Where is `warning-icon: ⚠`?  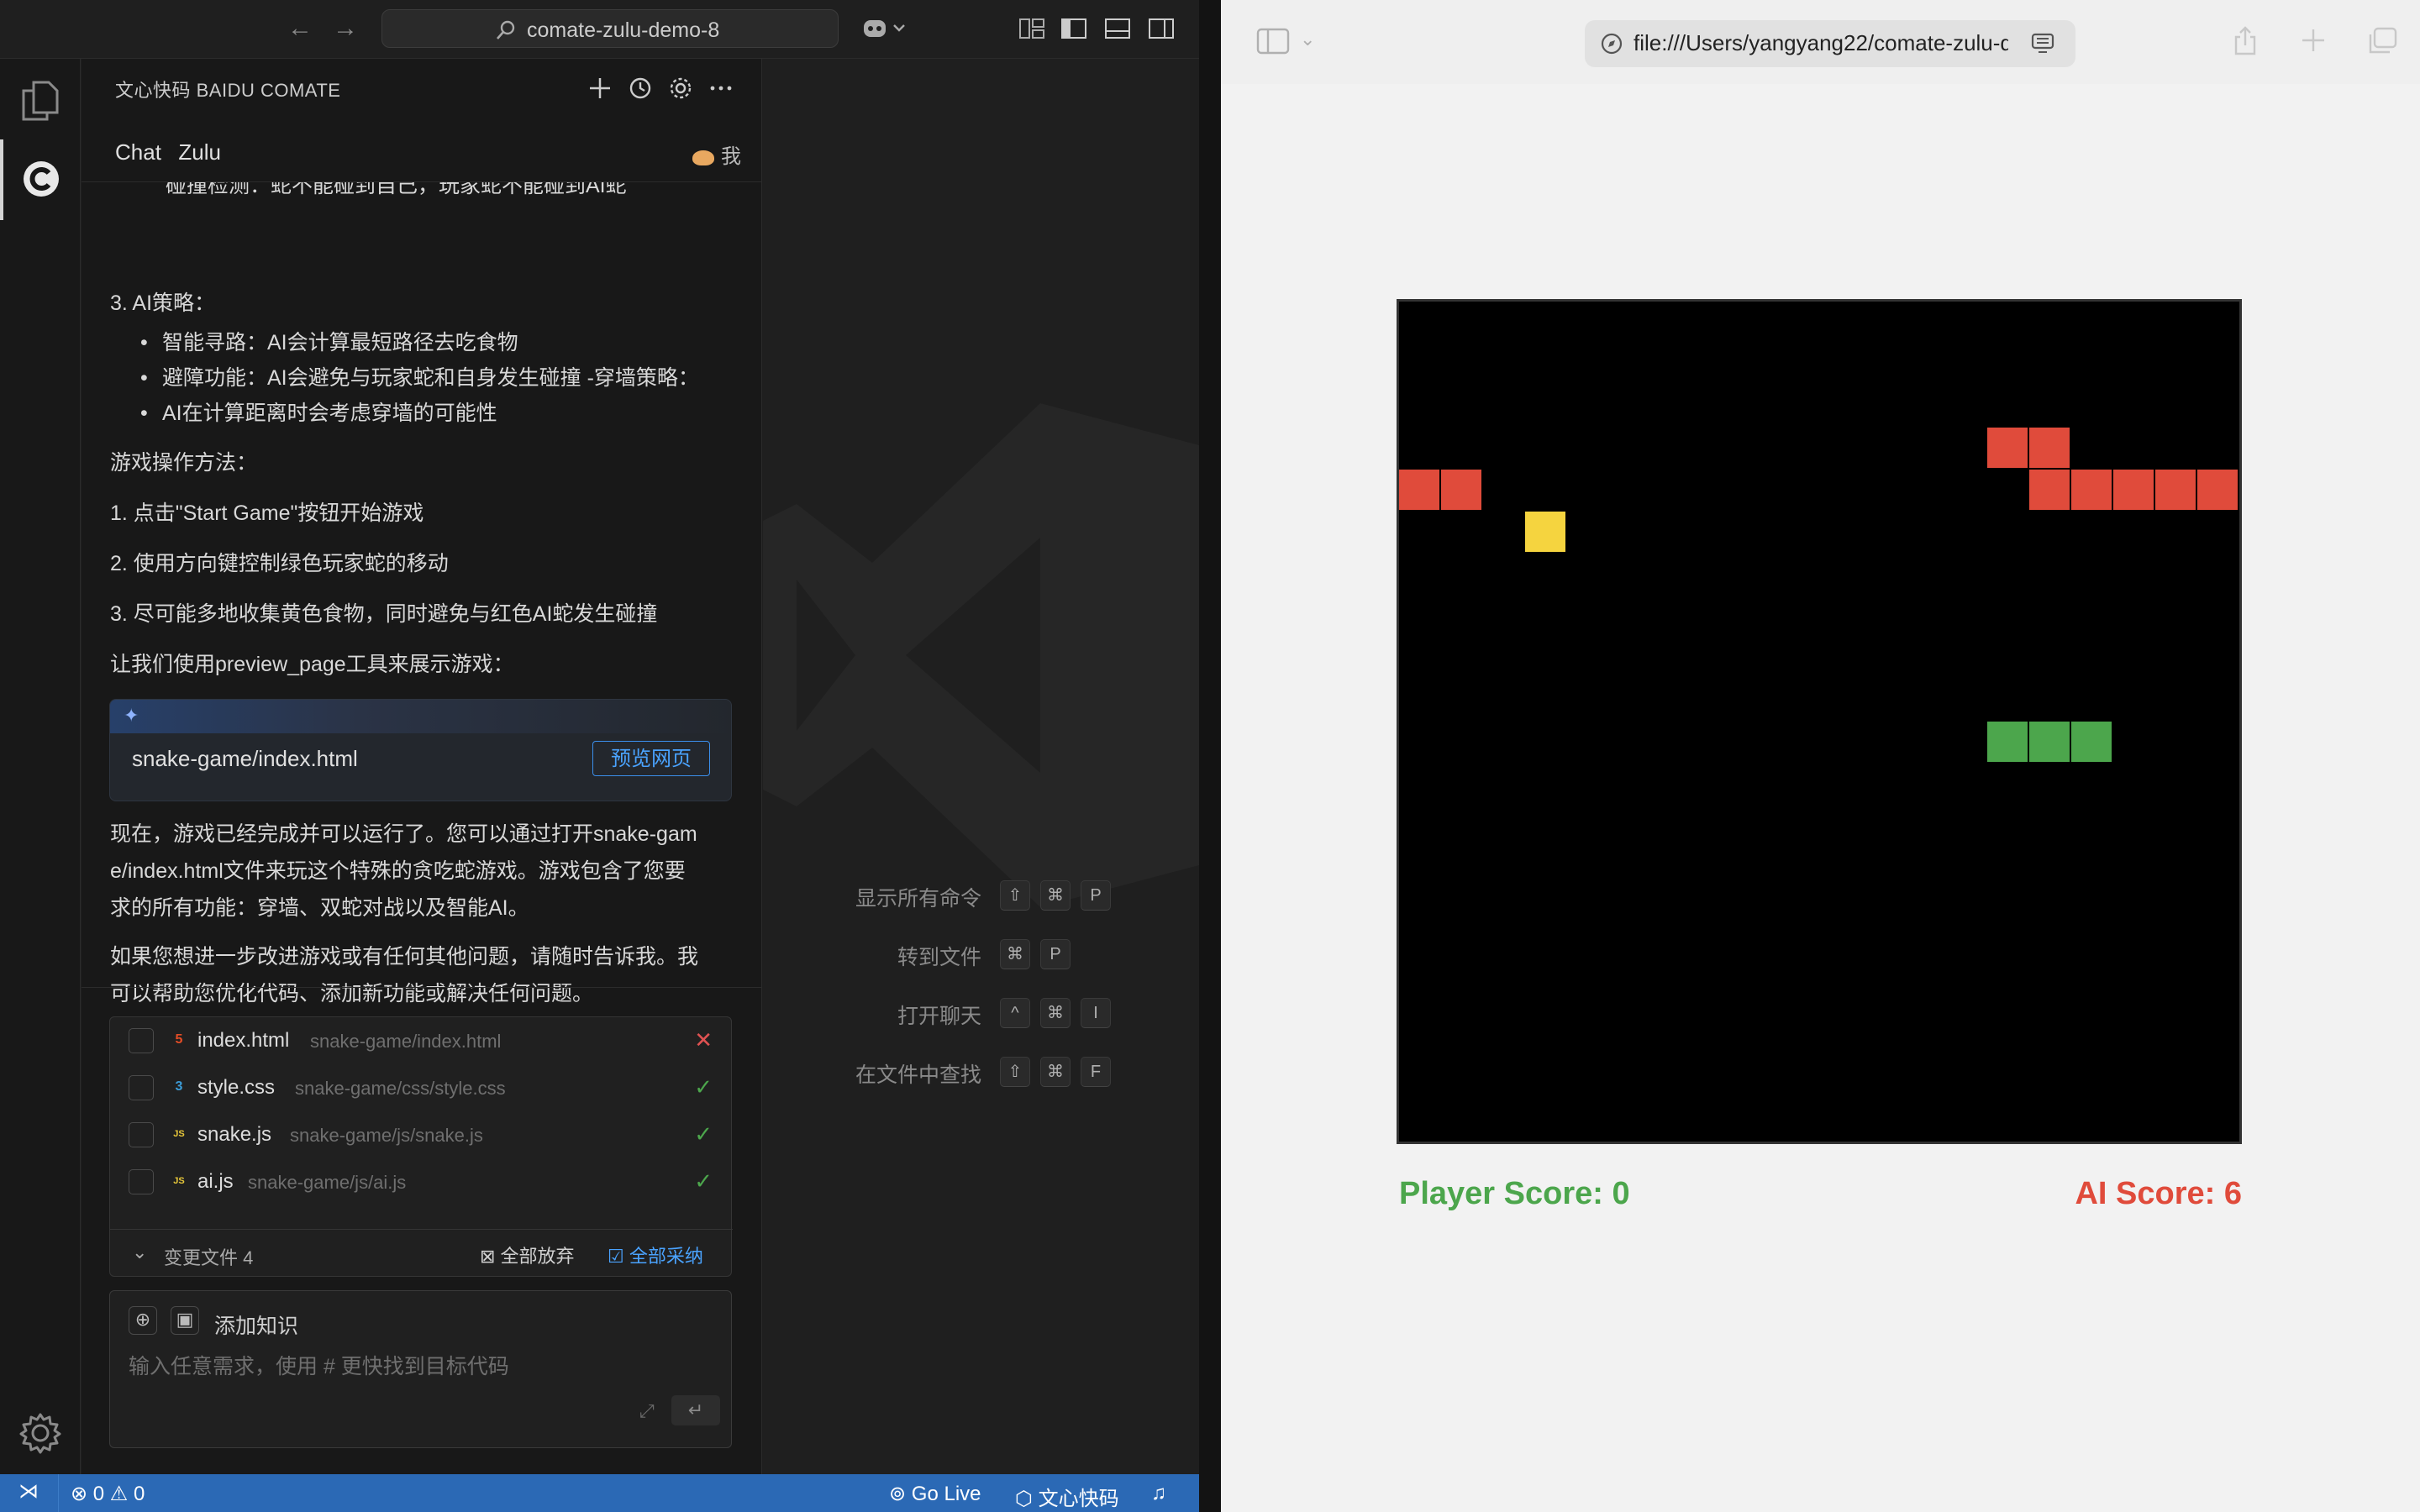 warning-icon: ⚠ is located at coordinates (119, 1494).